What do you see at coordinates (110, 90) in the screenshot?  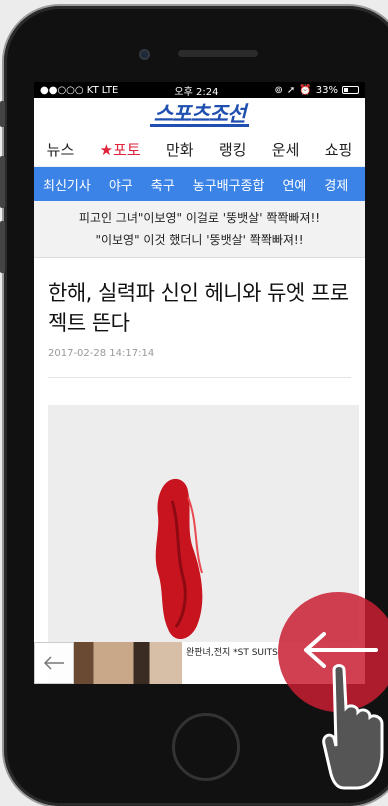 I see `network-type: LTE` at bounding box center [110, 90].